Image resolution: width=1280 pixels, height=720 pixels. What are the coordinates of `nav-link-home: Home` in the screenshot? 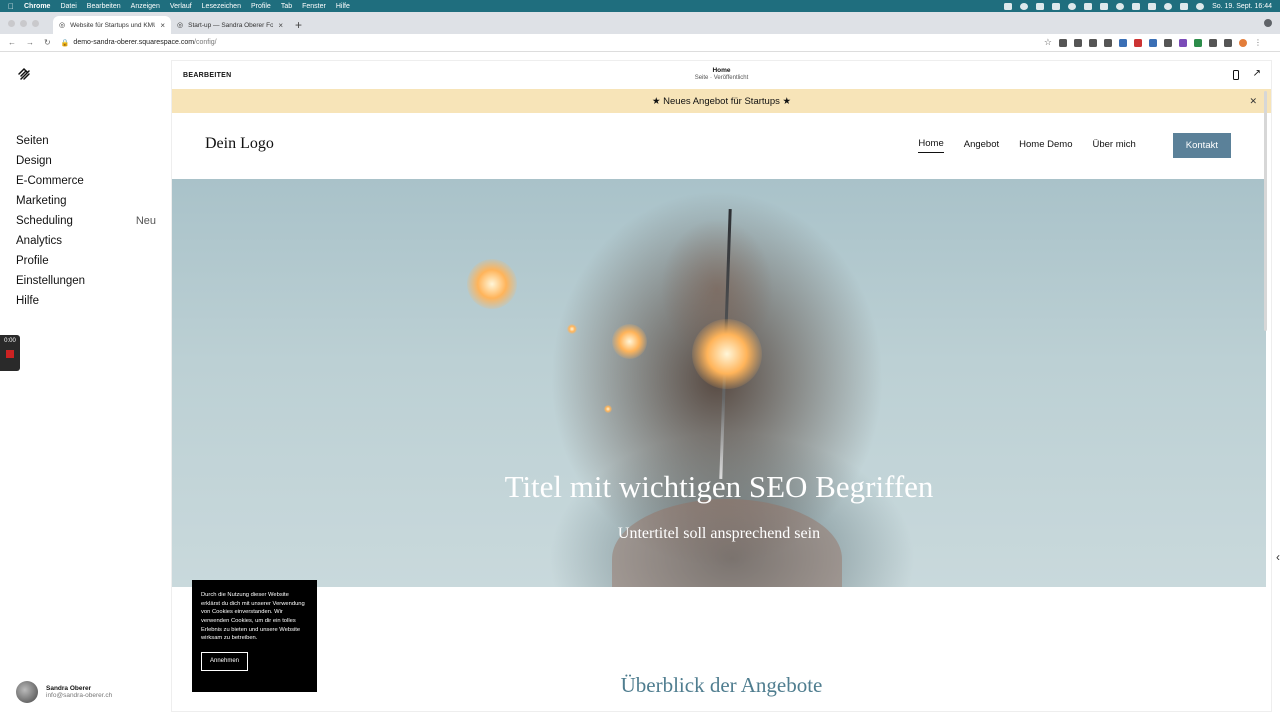 It's located at (931, 145).